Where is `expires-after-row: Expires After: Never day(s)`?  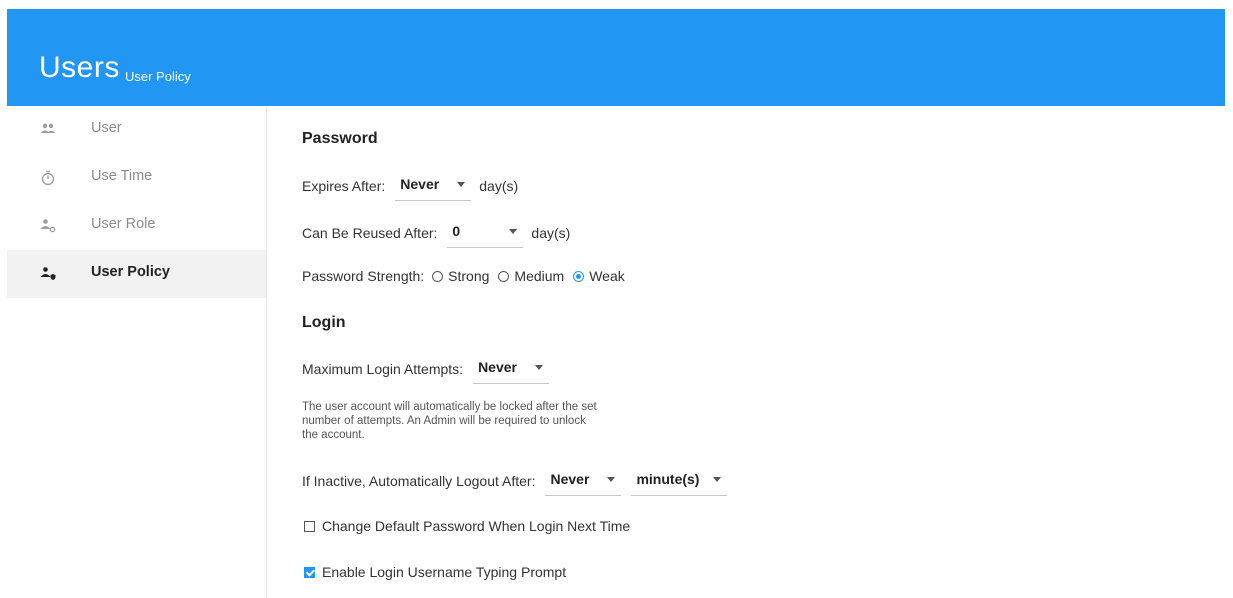
expires-after-row: Expires After: Never day(s) is located at coordinates (410, 185).